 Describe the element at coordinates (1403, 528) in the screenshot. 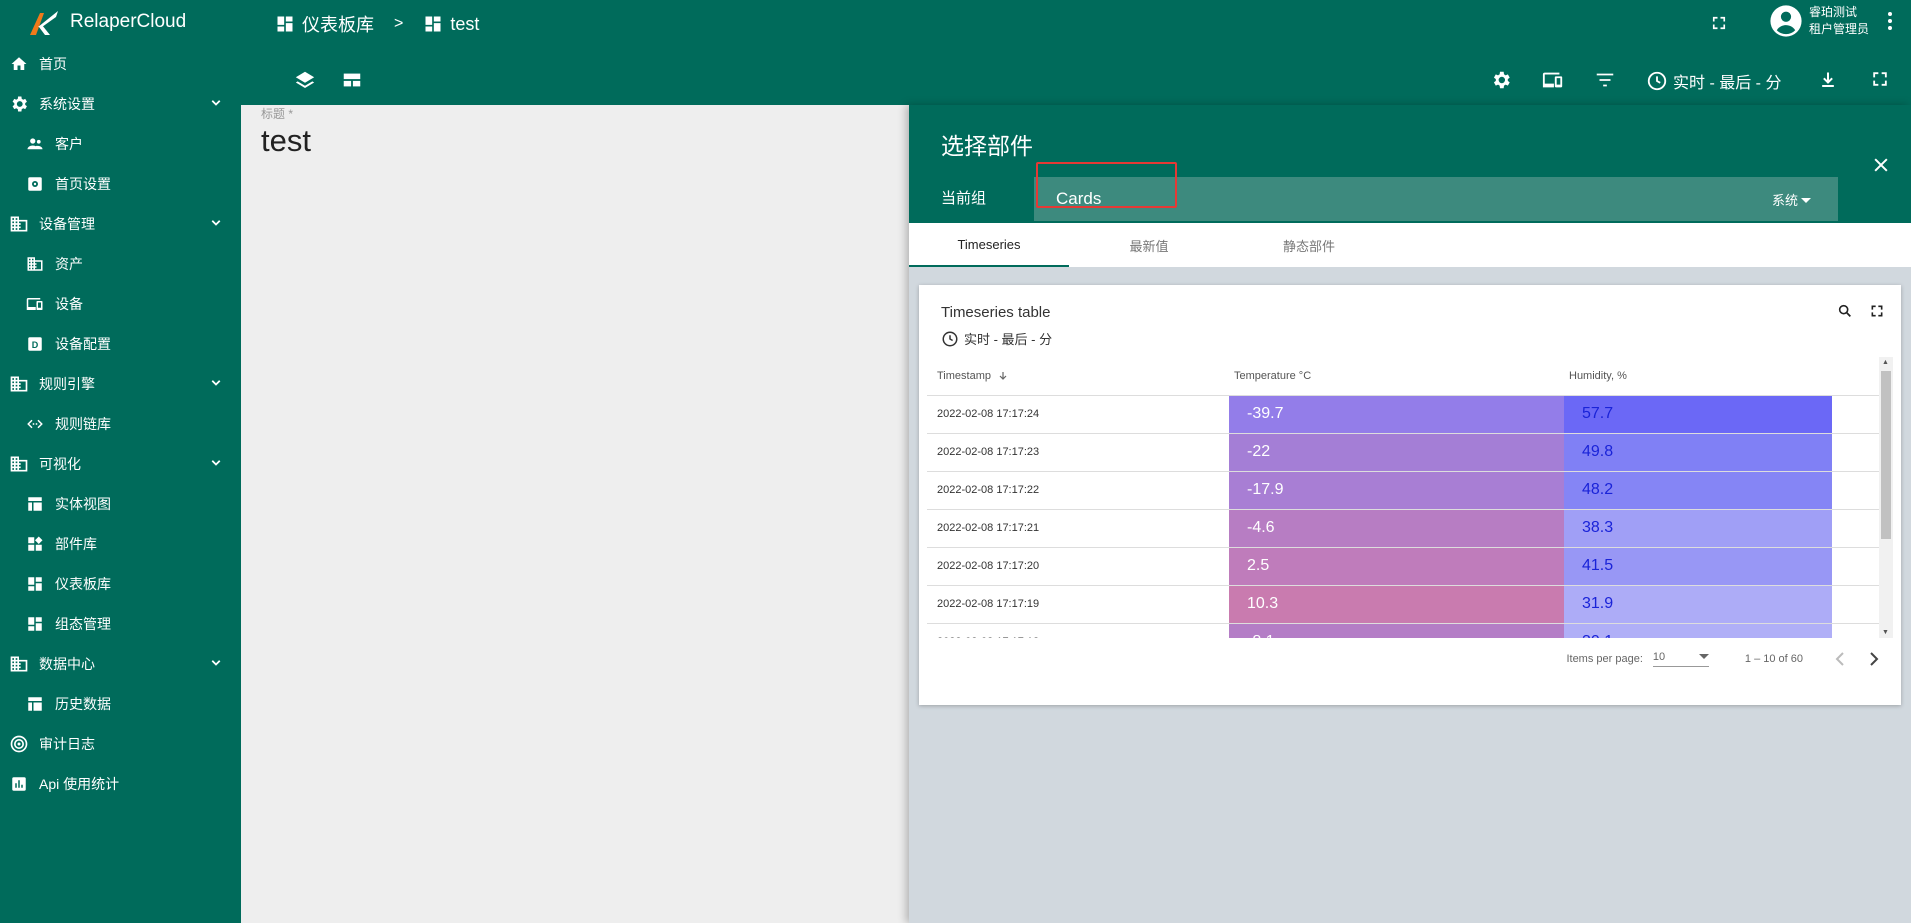

I see `table-row: 2022-02-08 17:17:21 -4.6 38.3` at that location.